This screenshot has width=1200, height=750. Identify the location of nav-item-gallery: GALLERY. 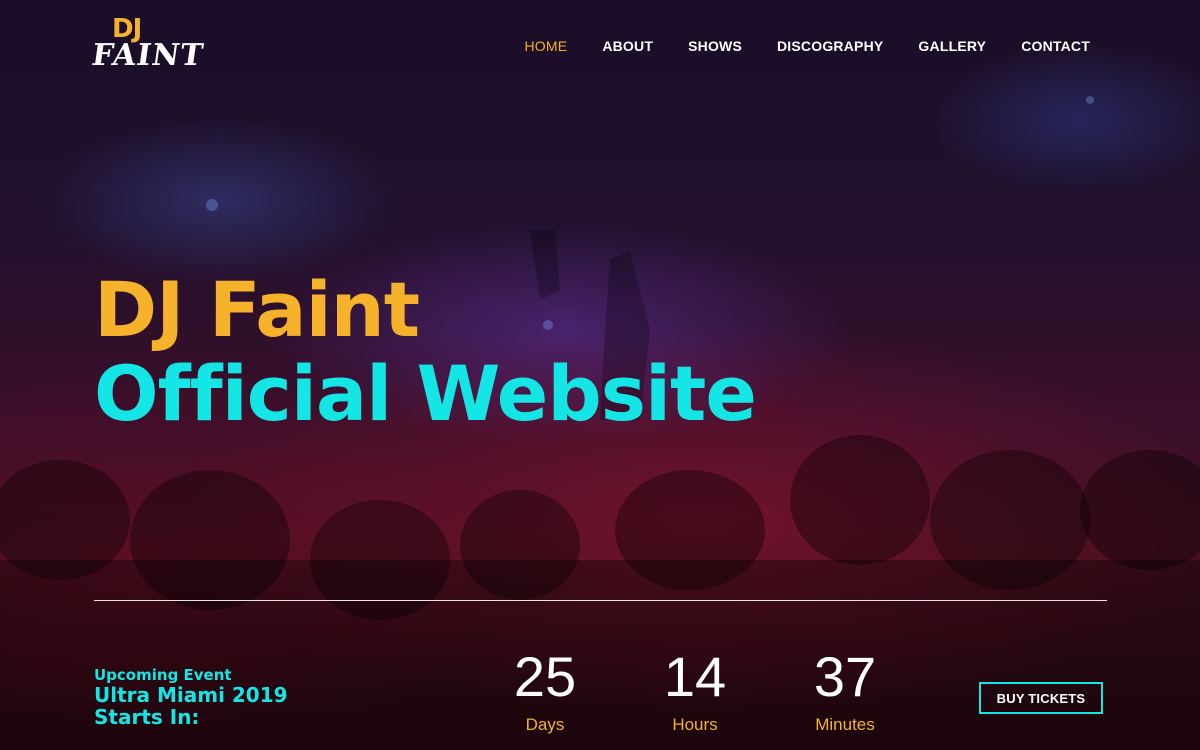
(952, 46).